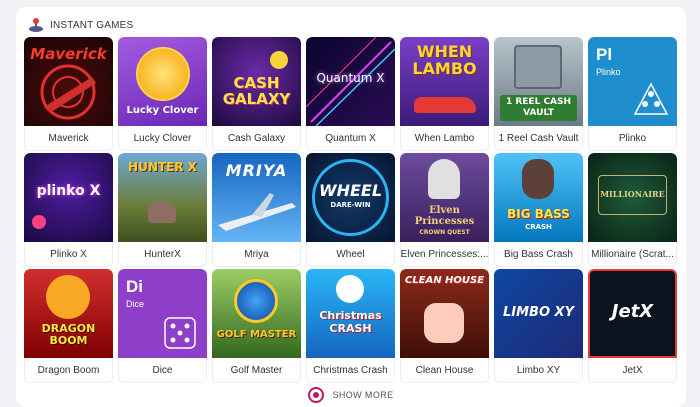  I want to click on game-art-subtitle: CRASH, so click(538, 227).